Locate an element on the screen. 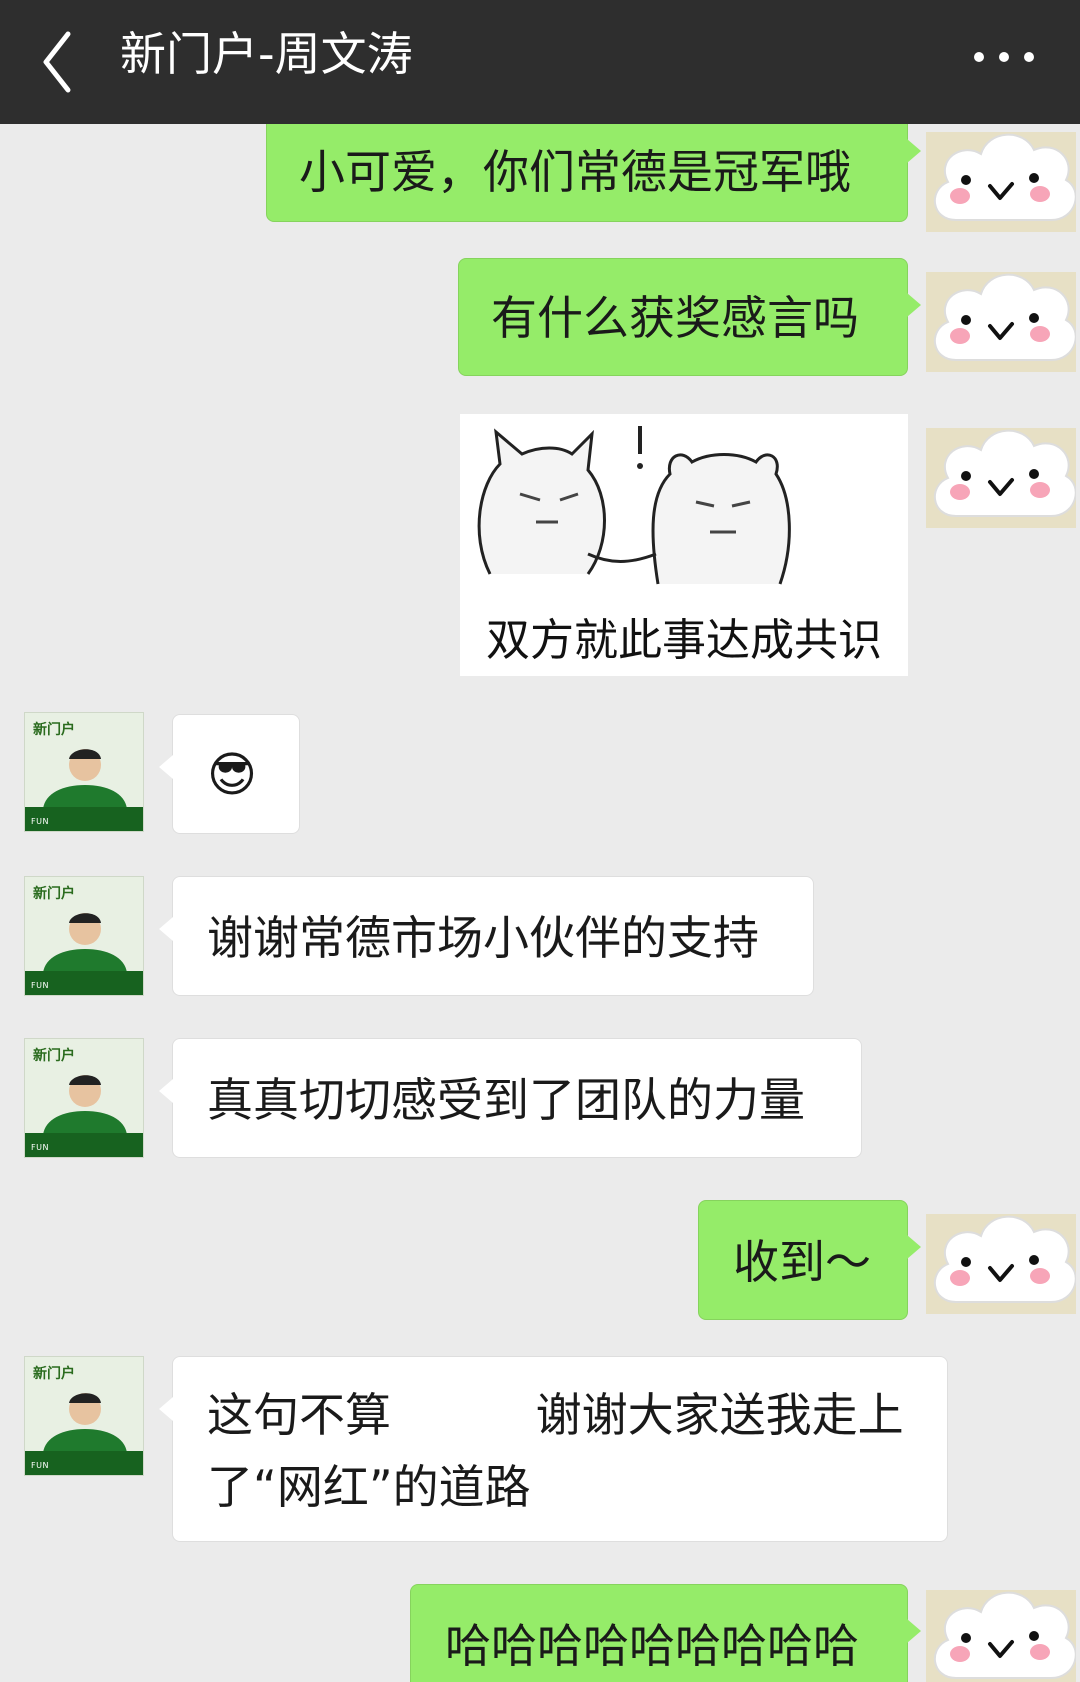 Image resolution: width=1080 pixels, height=1682 pixels. message-outgoing: 小可爱，你们常德是冠军哦 is located at coordinates (540, 179).